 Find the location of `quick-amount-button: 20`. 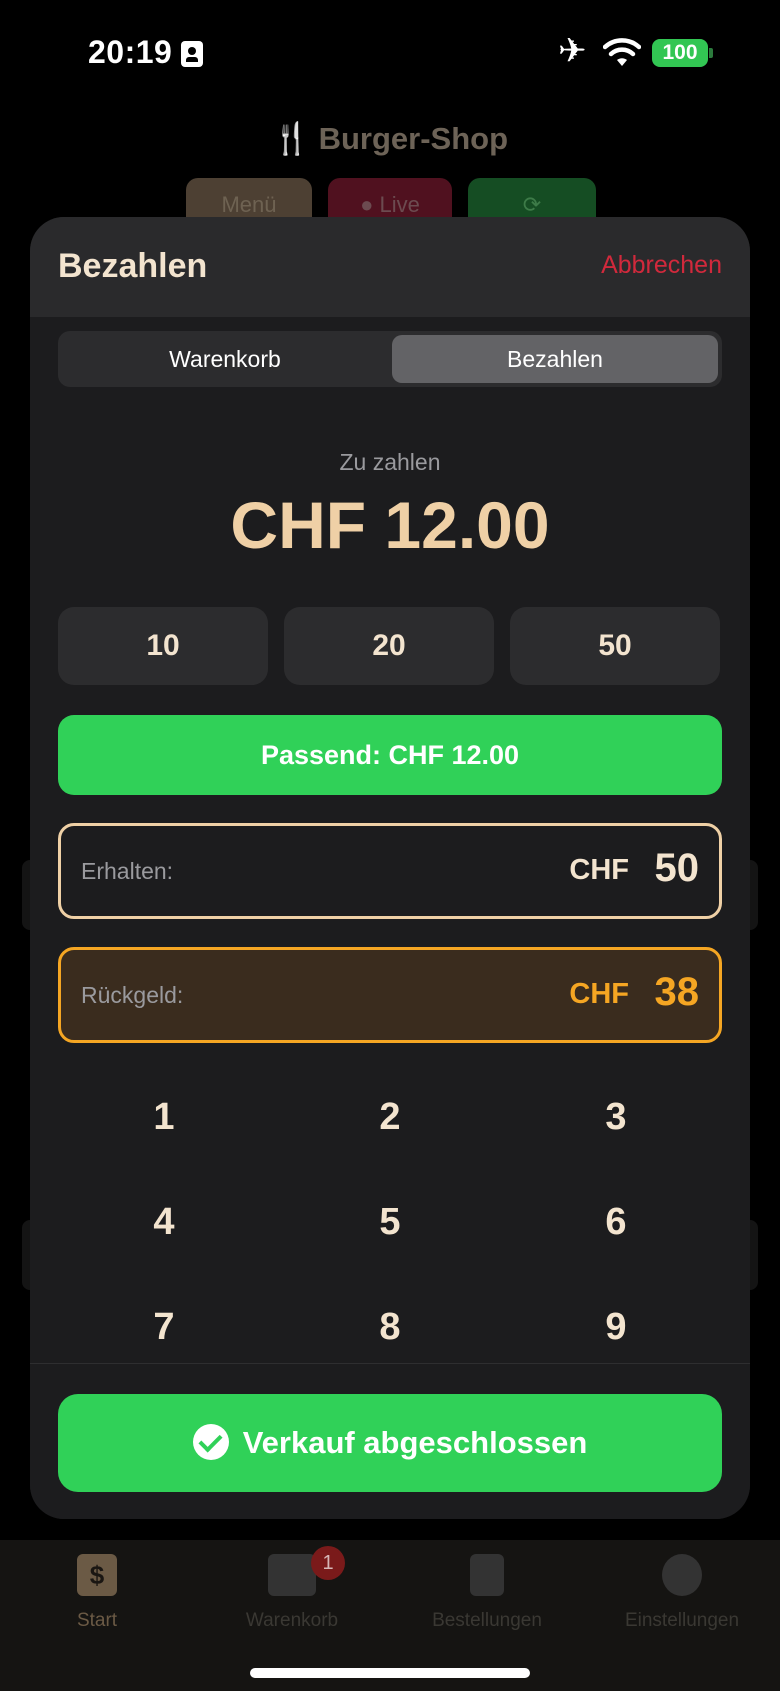

quick-amount-button: 20 is located at coordinates (389, 646).